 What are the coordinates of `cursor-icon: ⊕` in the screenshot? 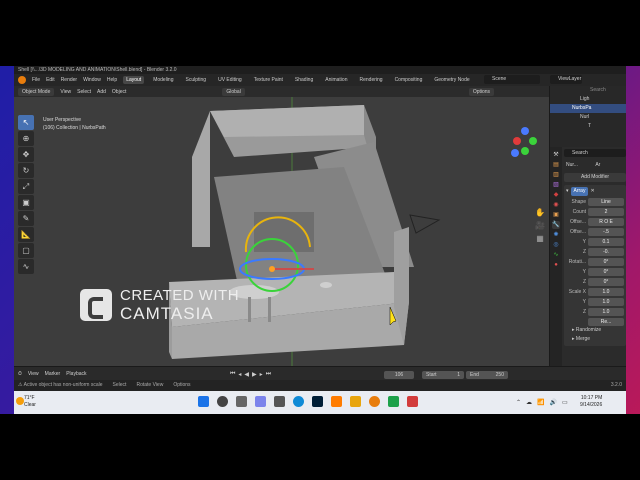 It's located at (26, 138).